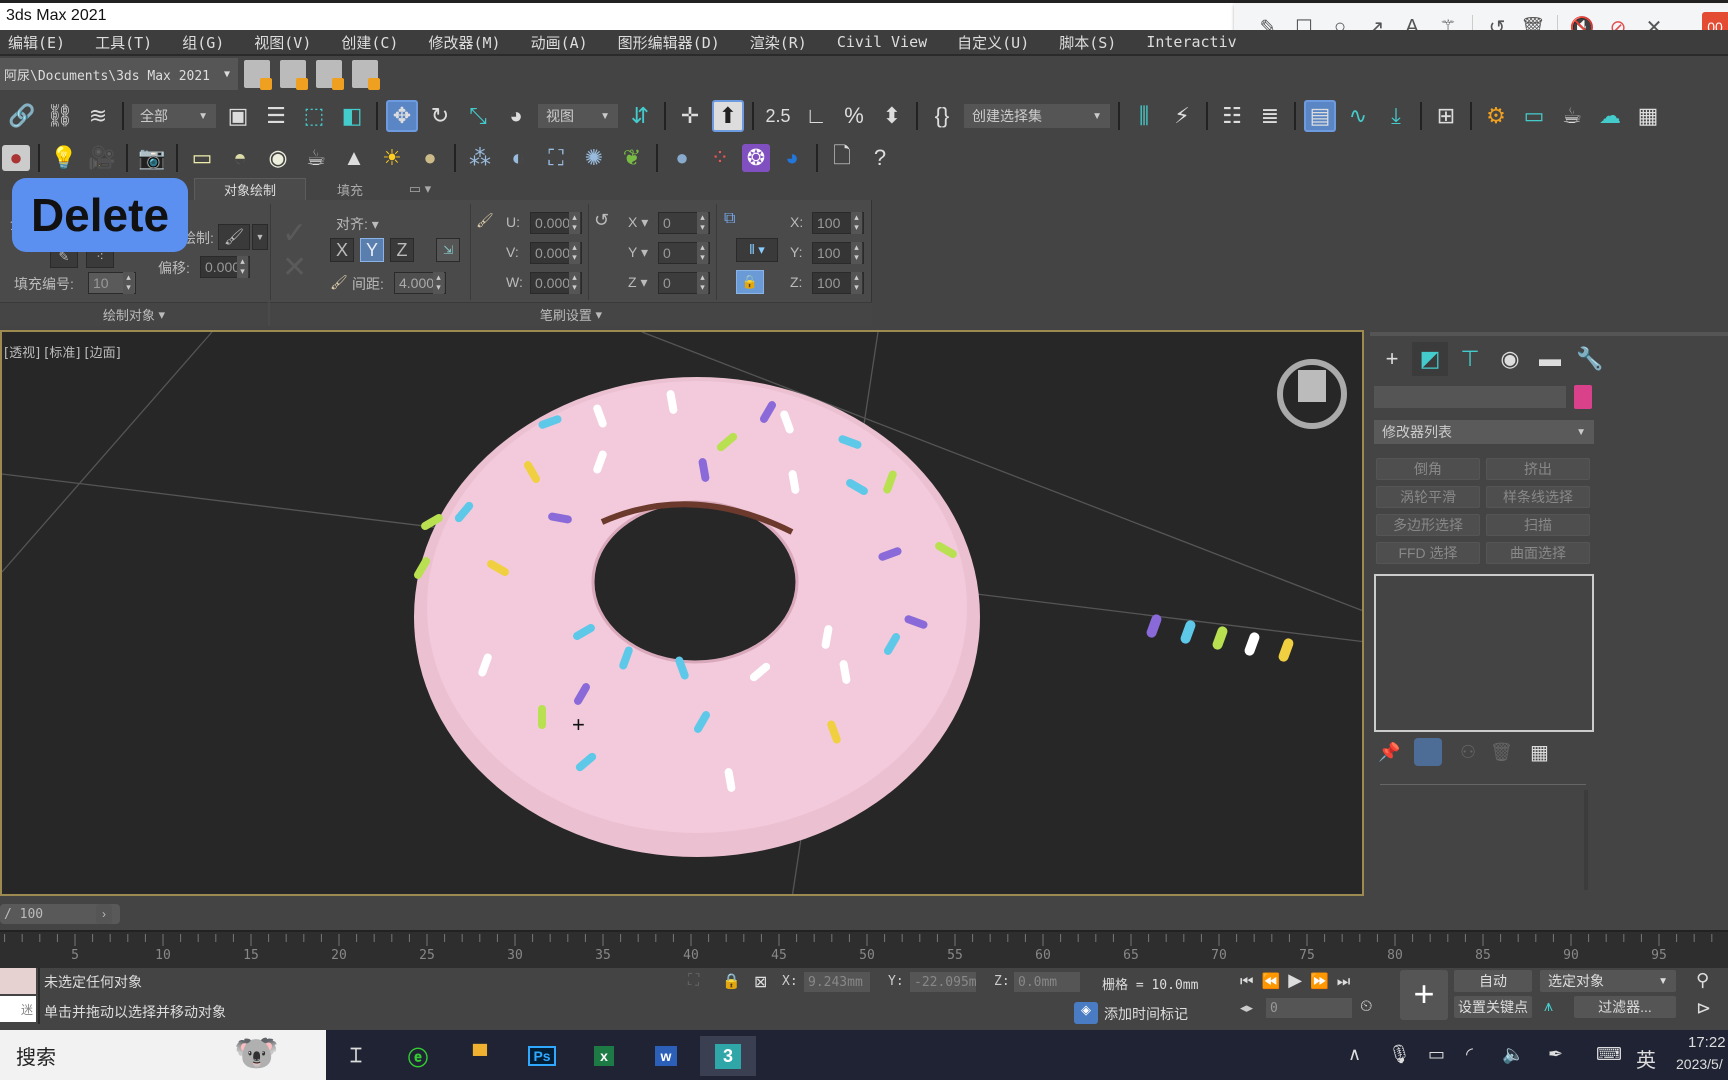 This screenshot has height=1080, width=1728. Describe the element at coordinates (604, 1056) in the screenshot. I see `excel-icon: x` at that location.